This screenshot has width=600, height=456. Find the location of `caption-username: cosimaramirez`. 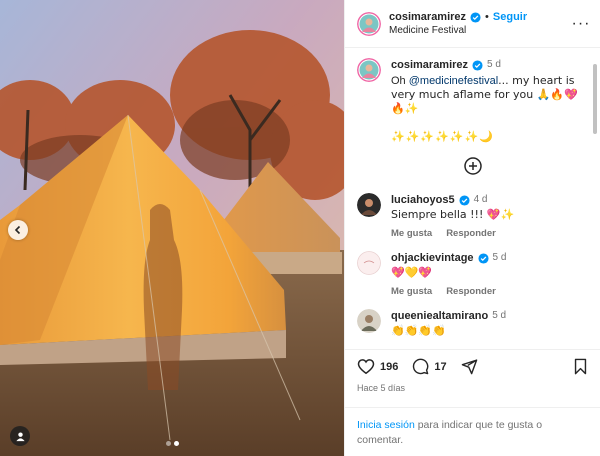

caption-username: cosimaramirez is located at coordinates (429, 65).